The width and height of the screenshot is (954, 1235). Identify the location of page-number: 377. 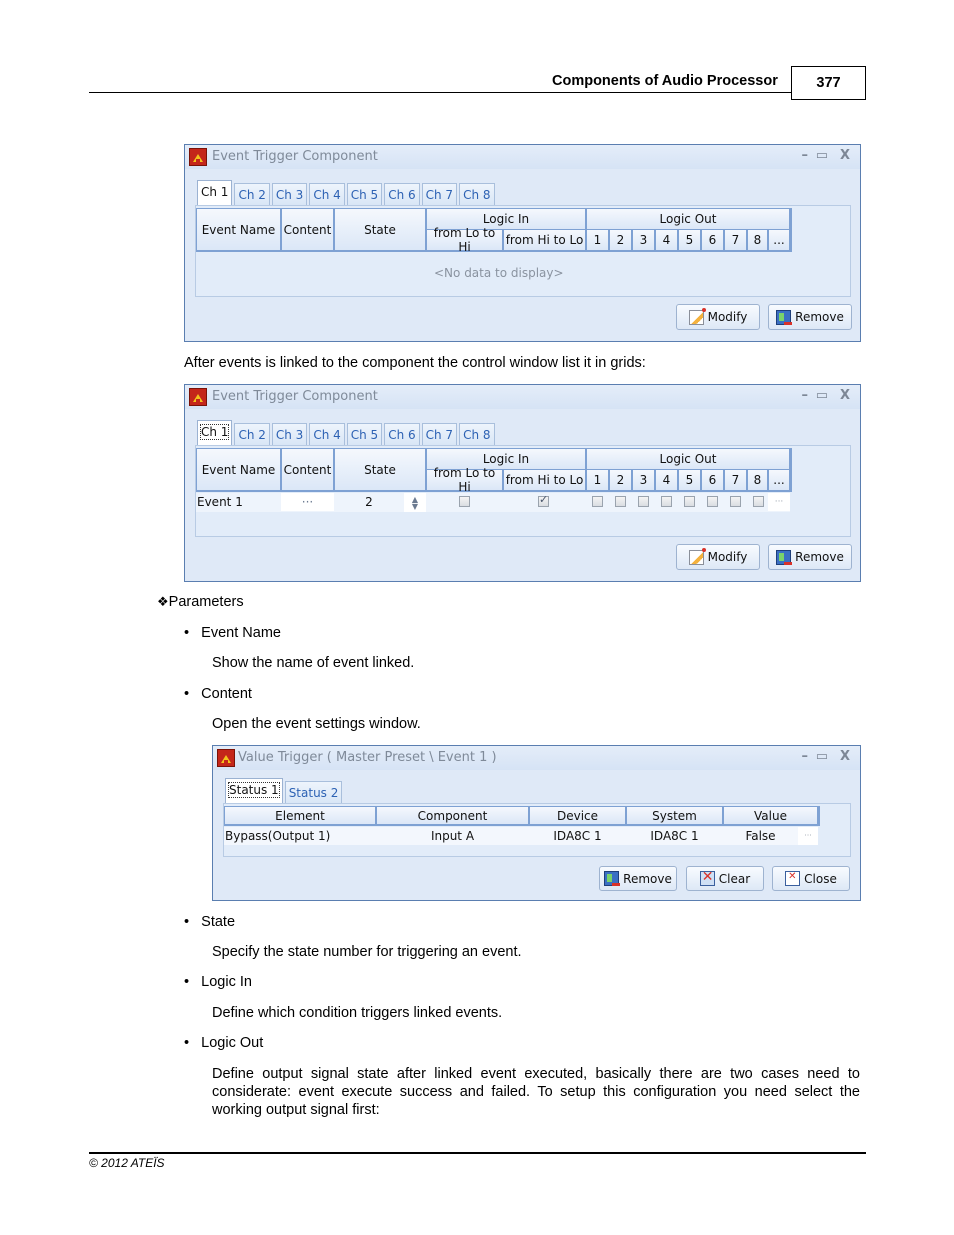
(828, 83).